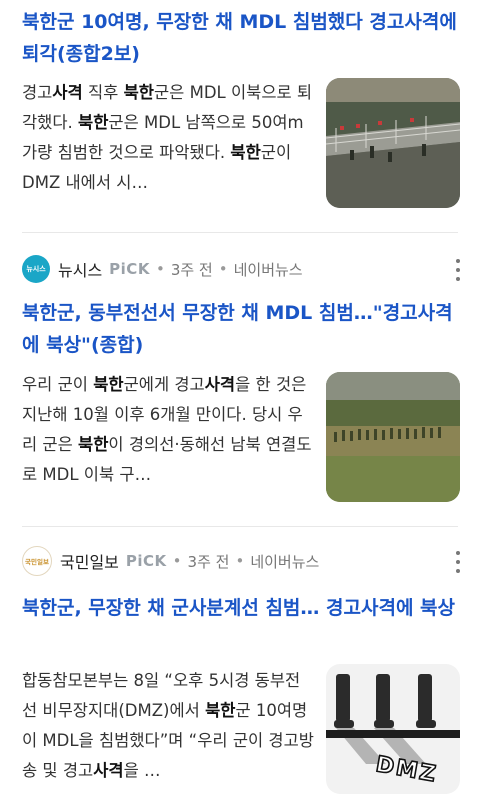  Describe the element at coordinates (103, 92) in the screenshot. I see `text-segment: 직후` at that location.